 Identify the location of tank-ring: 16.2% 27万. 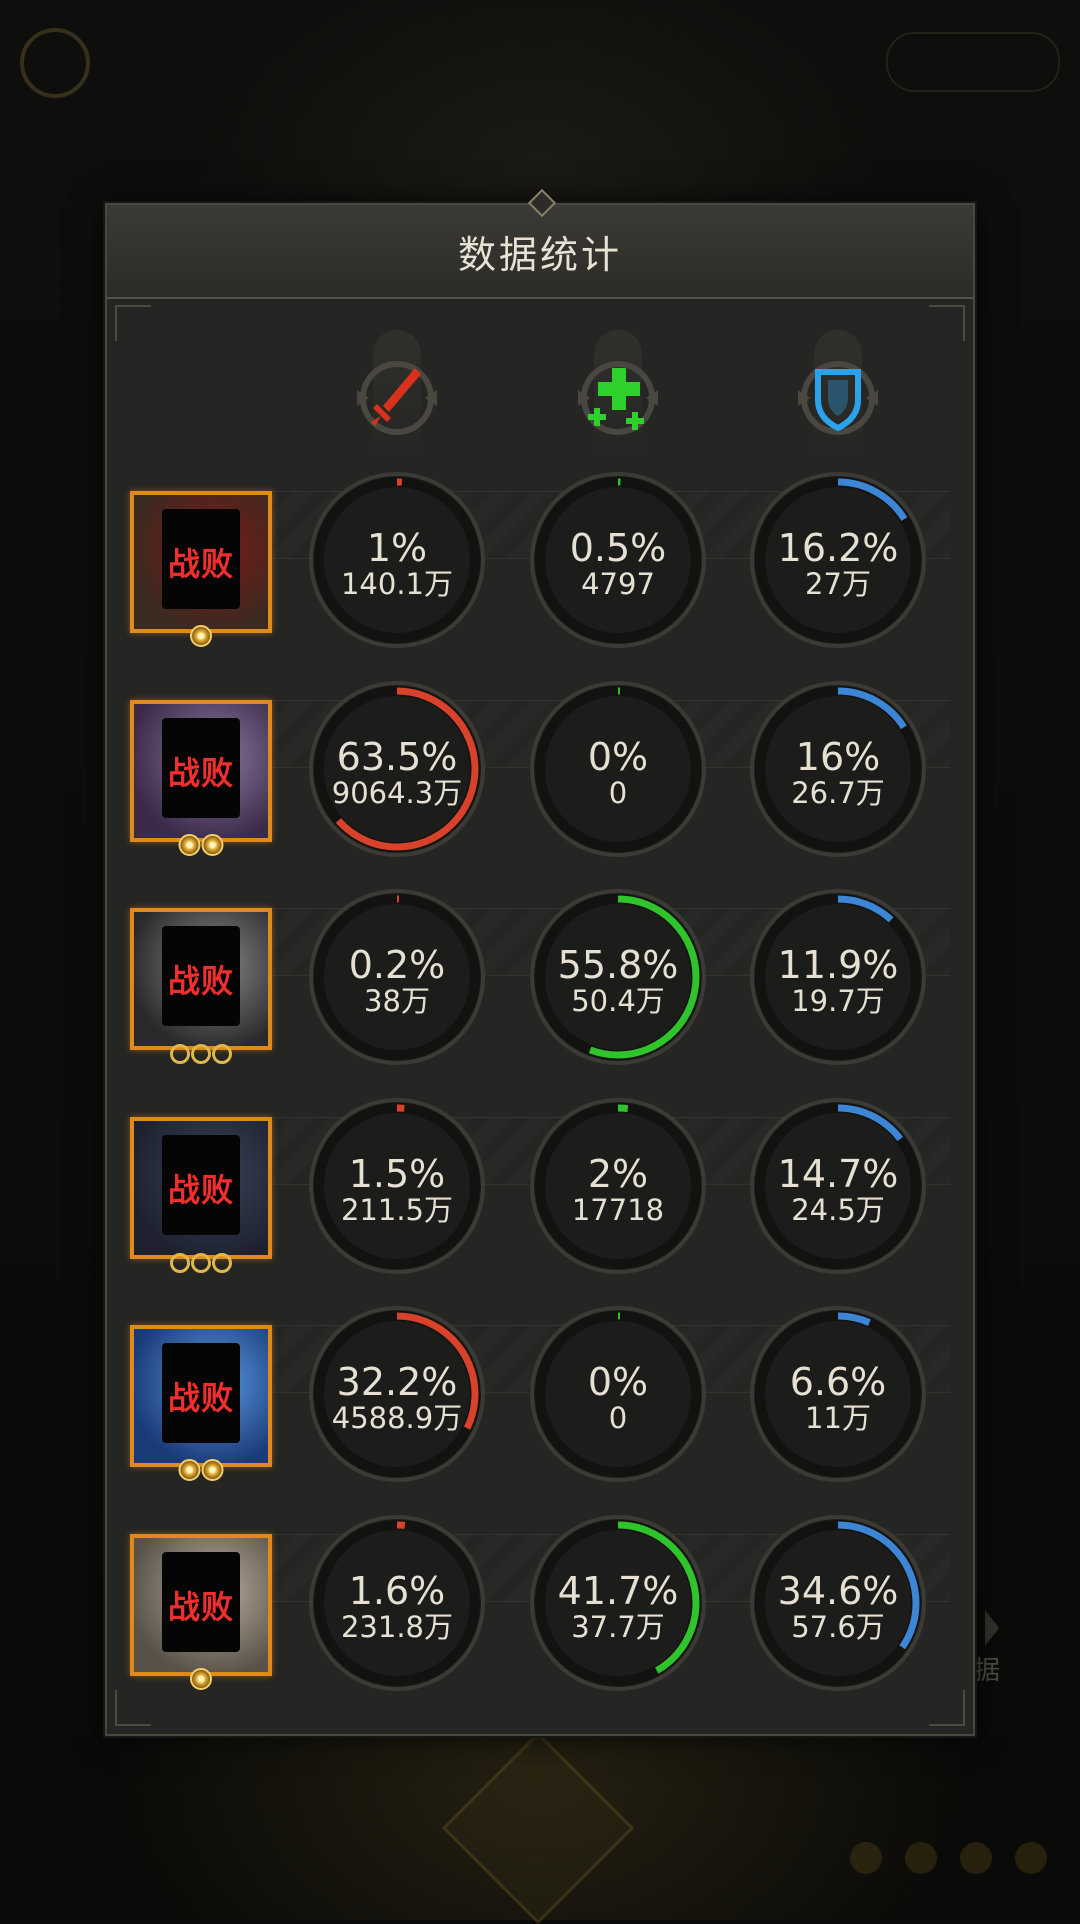
(838, 560).